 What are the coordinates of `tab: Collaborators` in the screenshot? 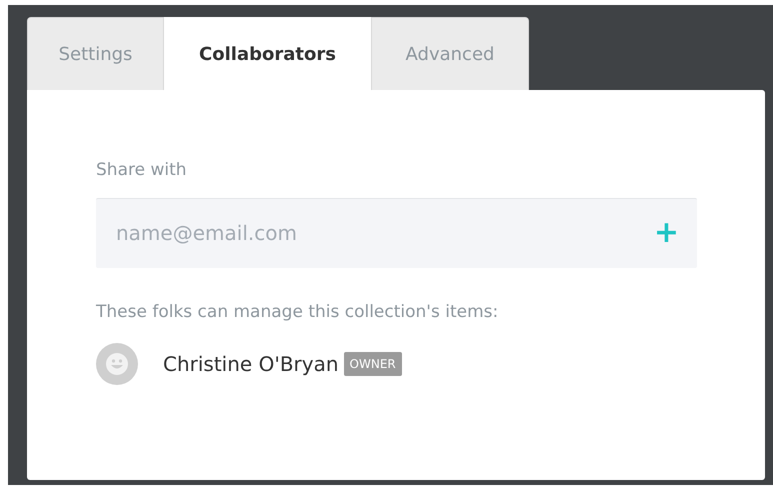 It's located at (267, 53).